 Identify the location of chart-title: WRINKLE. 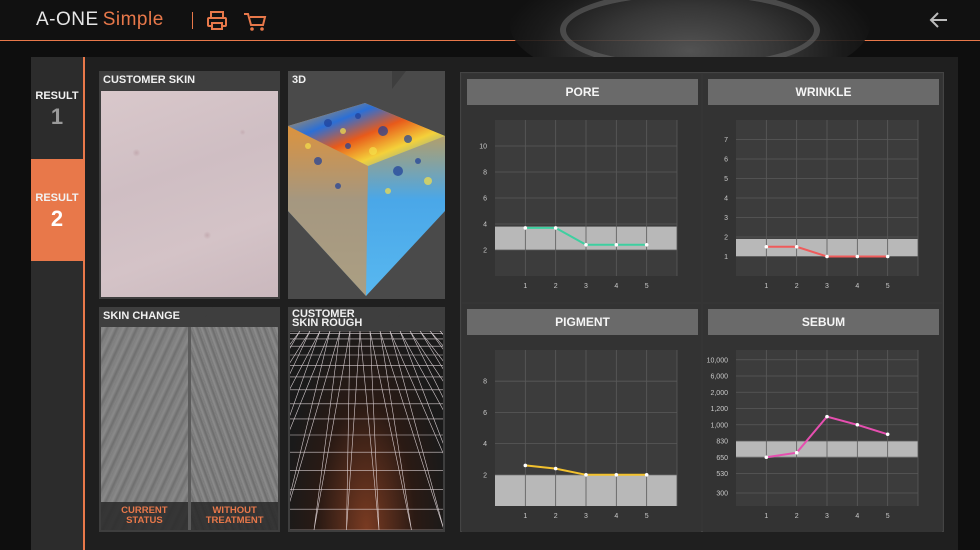
(823, 92).